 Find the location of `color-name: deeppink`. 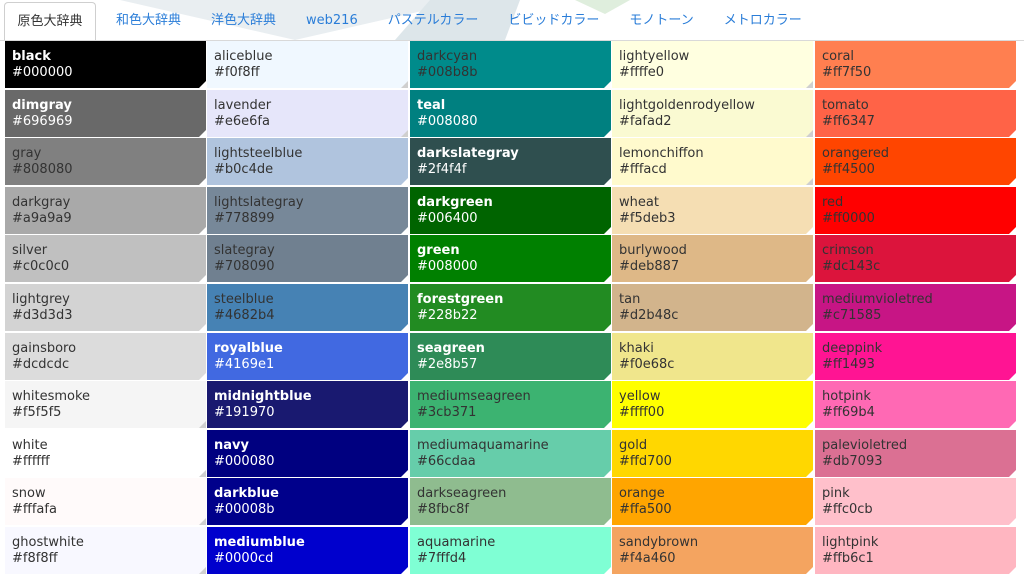

color-name: deeppink is located at coordinates (852, 348).